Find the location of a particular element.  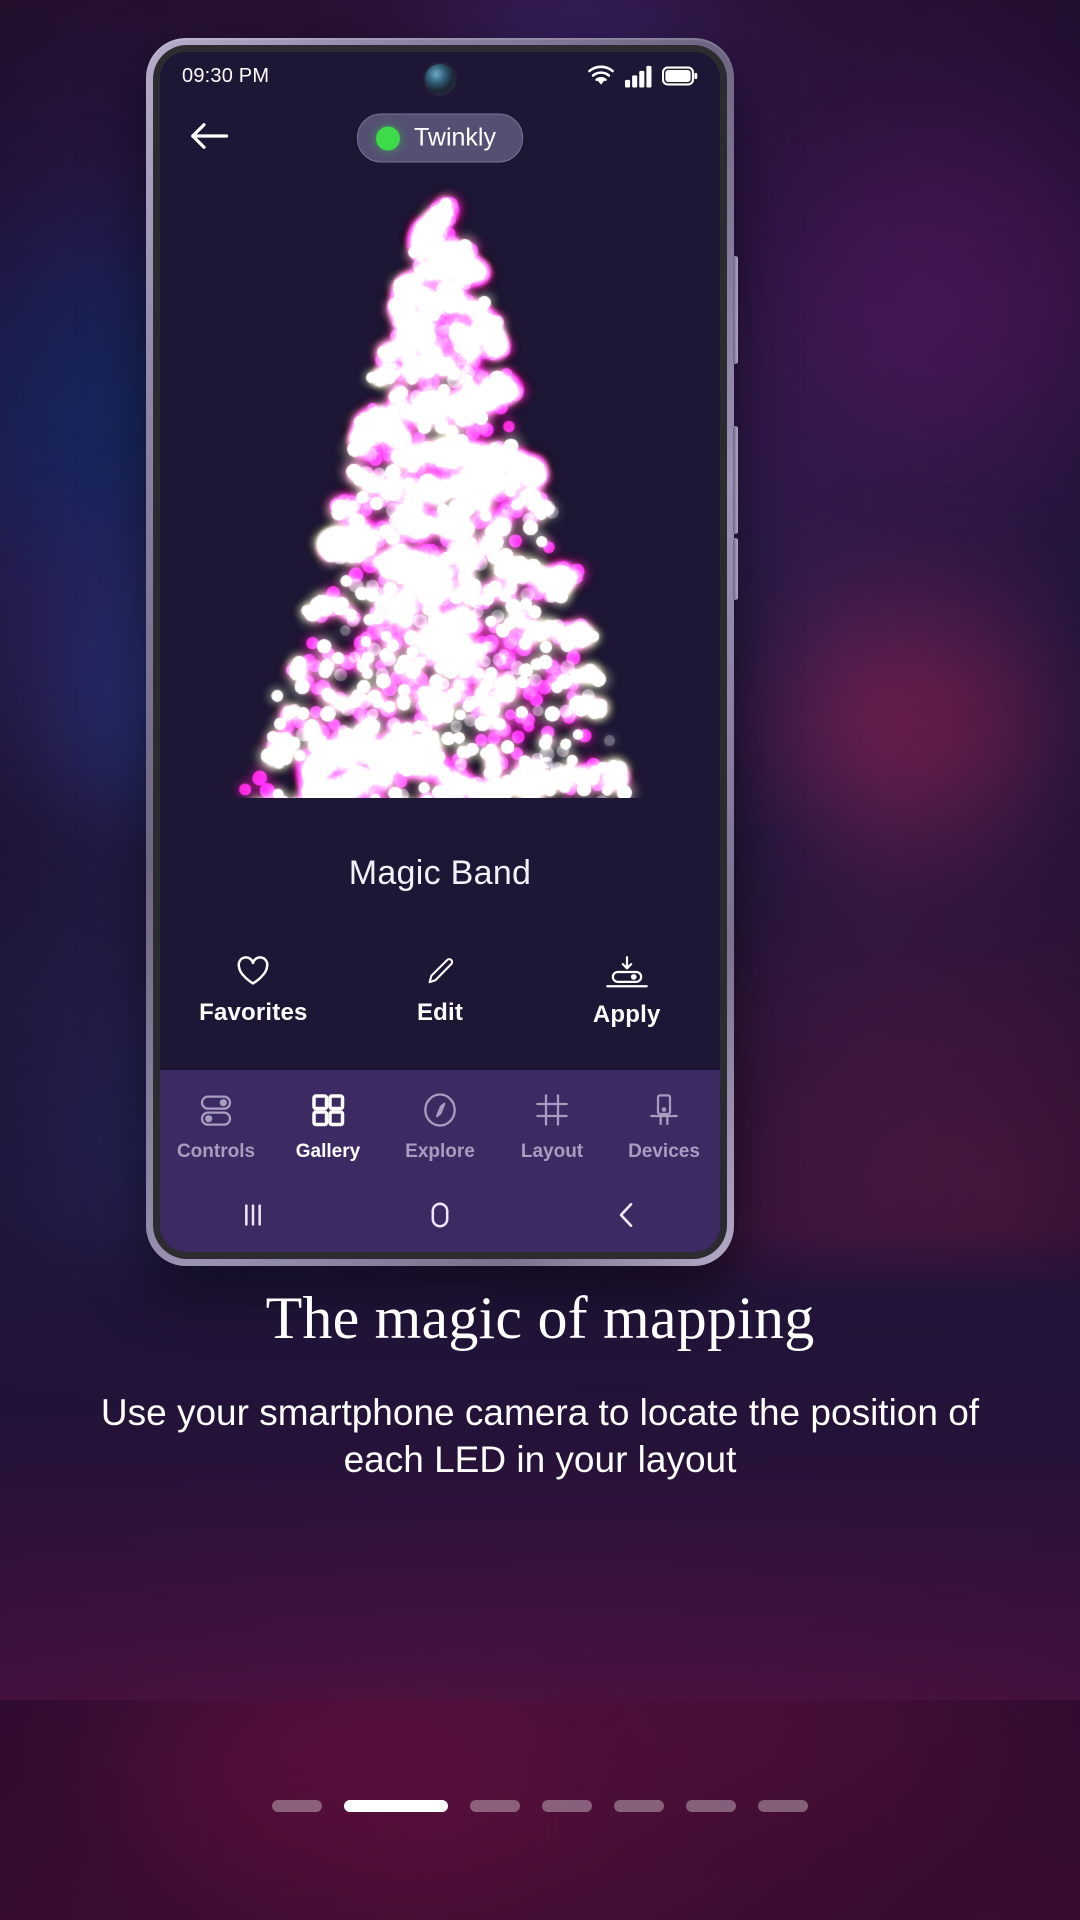

home-button is located at coordinates (440, 1217).